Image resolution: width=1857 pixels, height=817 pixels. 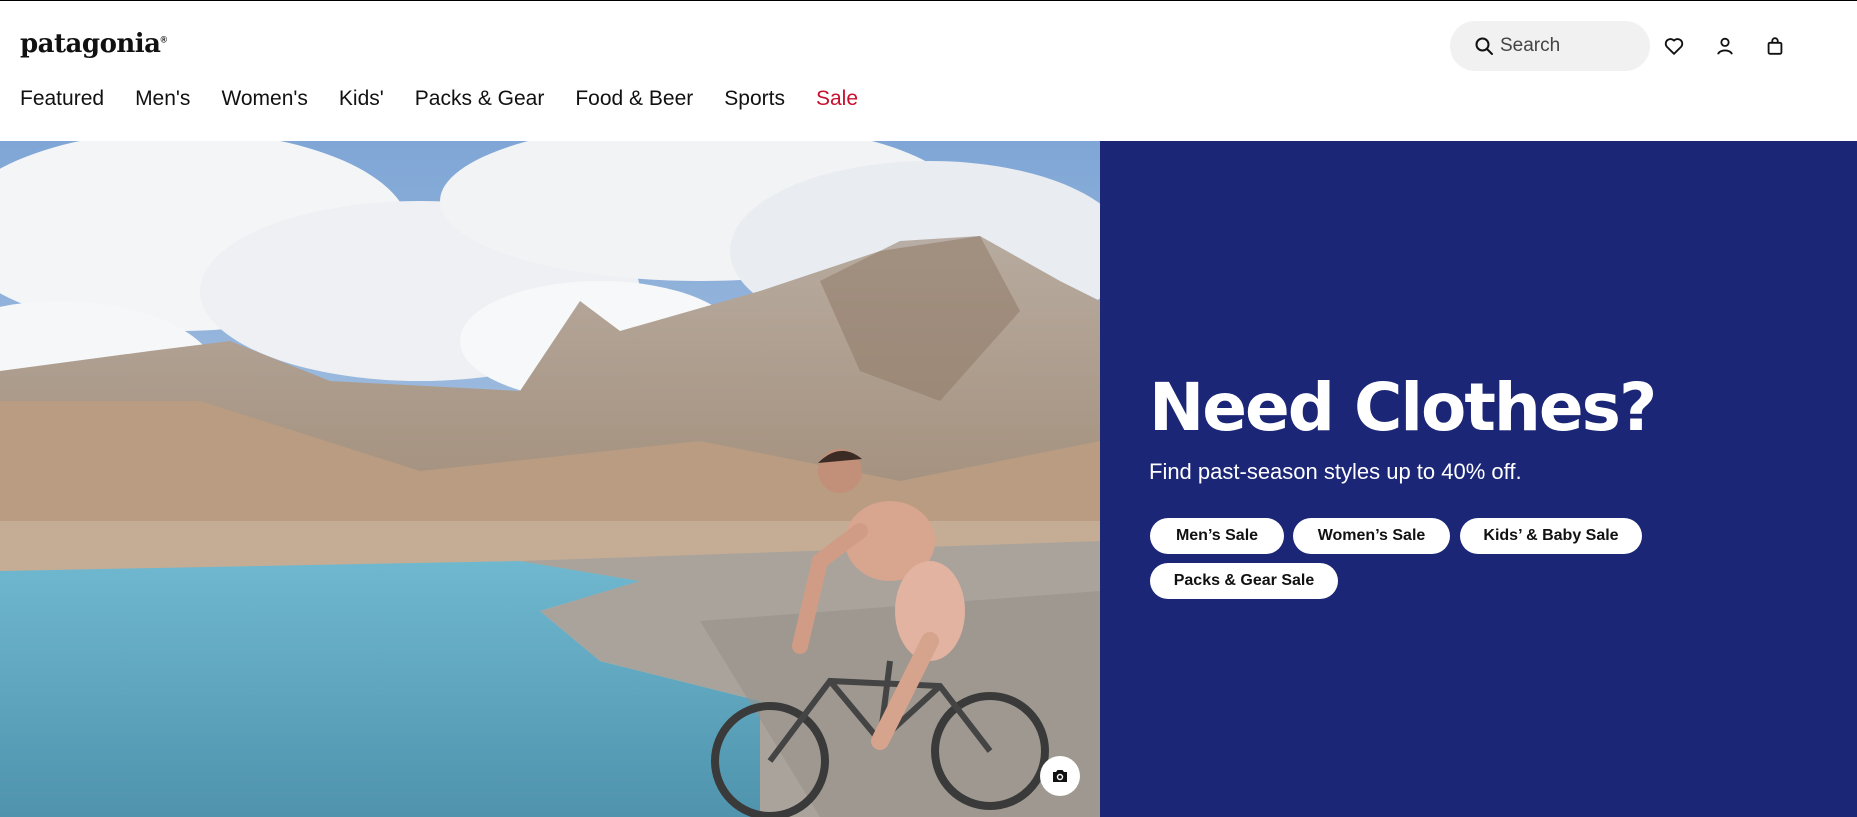 I want to click on heart-icon, so click(x=1674, y=46).